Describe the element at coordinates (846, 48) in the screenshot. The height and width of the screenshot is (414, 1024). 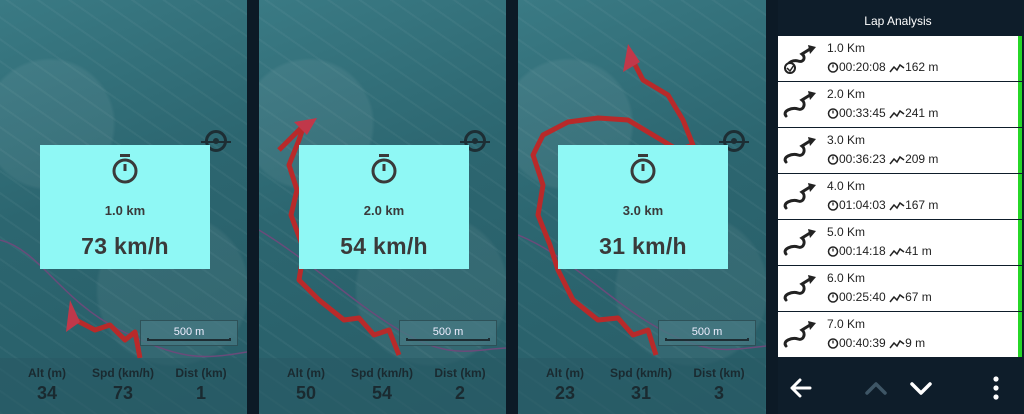
I see `lap-distance: 1.0 Km` at that location.